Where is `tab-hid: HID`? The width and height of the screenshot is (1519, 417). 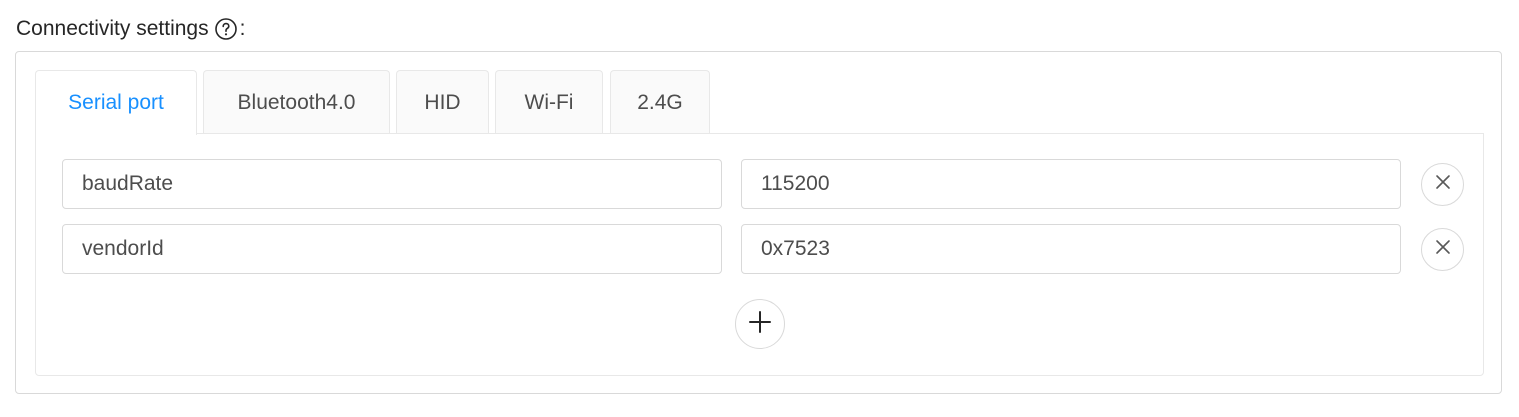 tab-hid: HID is located at coordinates (442, 102).